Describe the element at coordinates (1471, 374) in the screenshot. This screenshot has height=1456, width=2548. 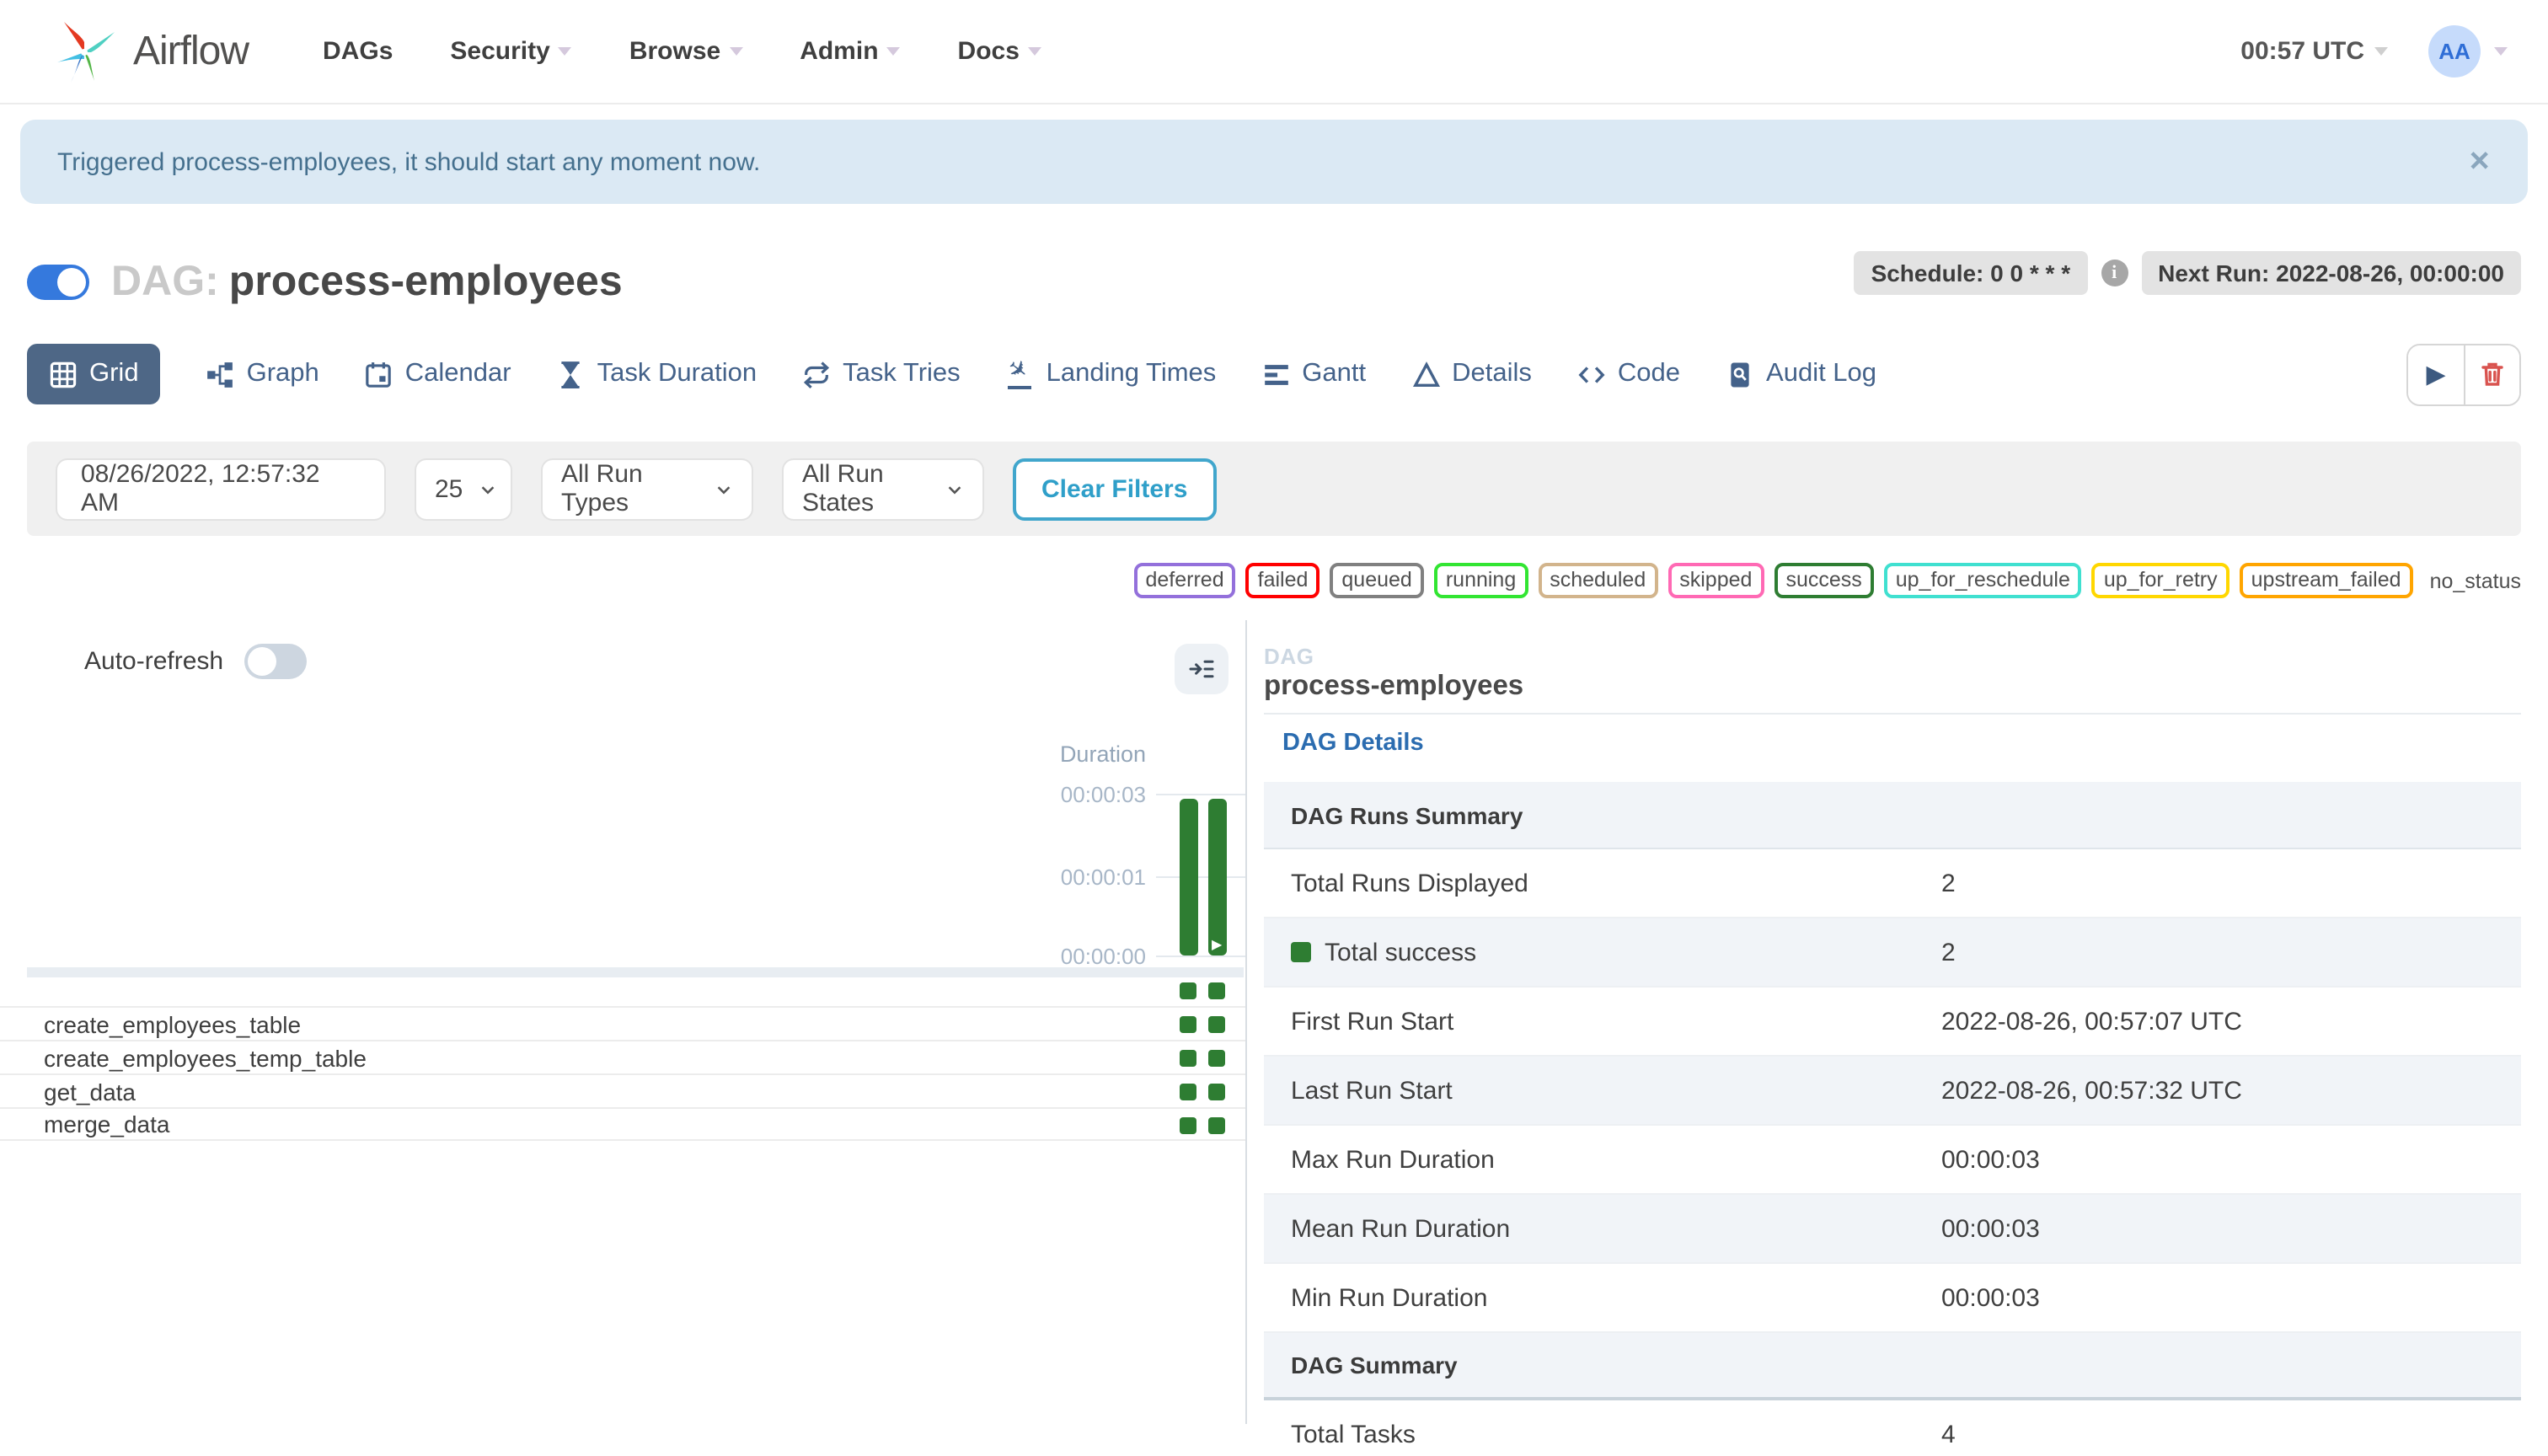
I see `tab-details: Details` at that location.